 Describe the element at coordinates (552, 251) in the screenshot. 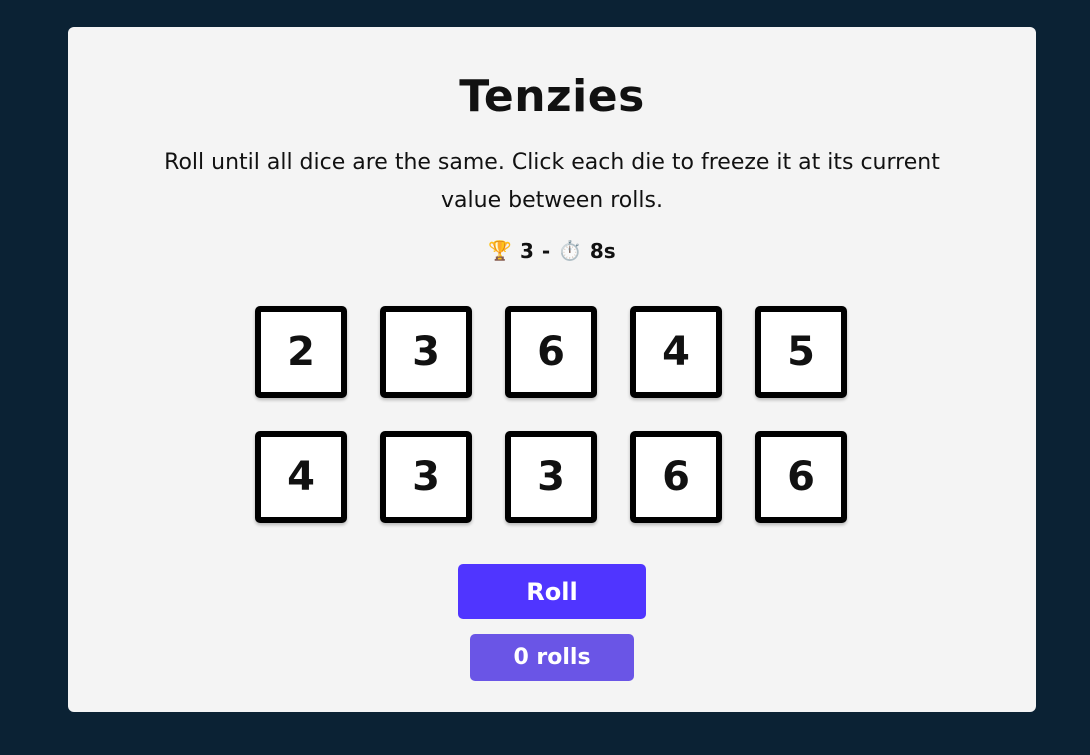

I see `stats-bar: 🏆 3 - ⏱️ 8s` at that location.